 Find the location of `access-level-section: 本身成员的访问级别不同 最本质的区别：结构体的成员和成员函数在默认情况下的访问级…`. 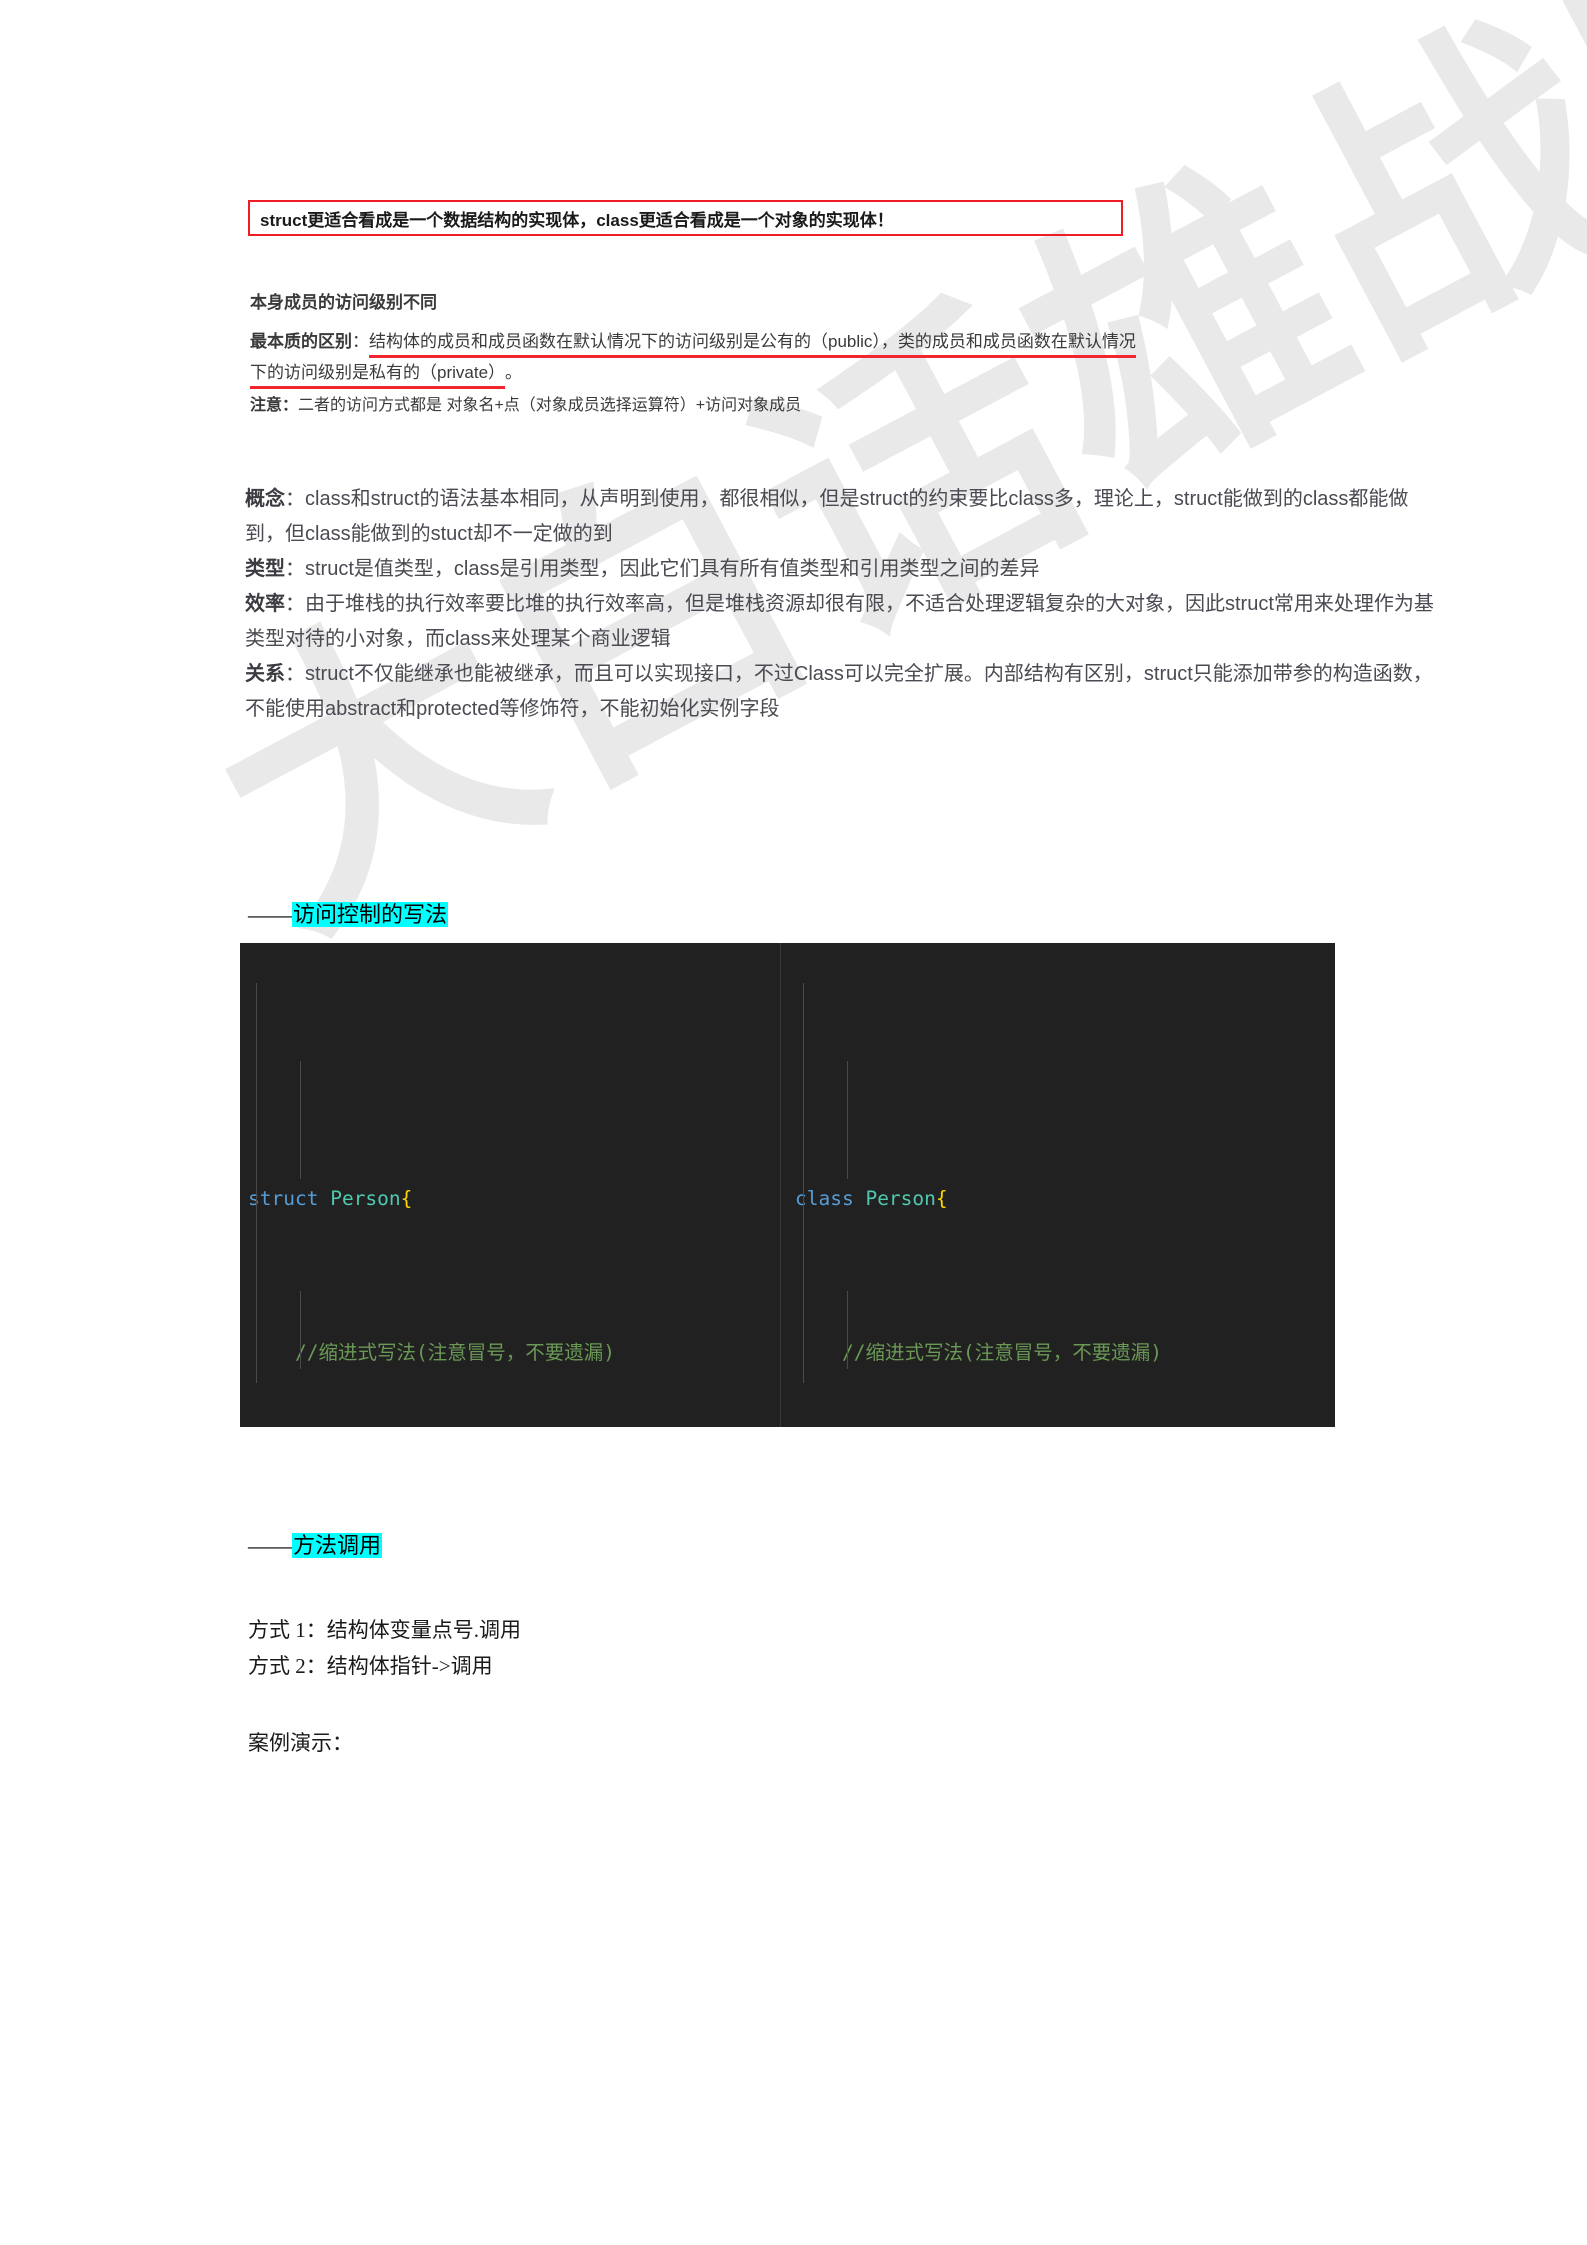

access-level-section: 本身成员的访问级别不同 最本质的区别：结构体的成员和成员函数在默认情况下的访问级… is located at coordinates (845, 354).